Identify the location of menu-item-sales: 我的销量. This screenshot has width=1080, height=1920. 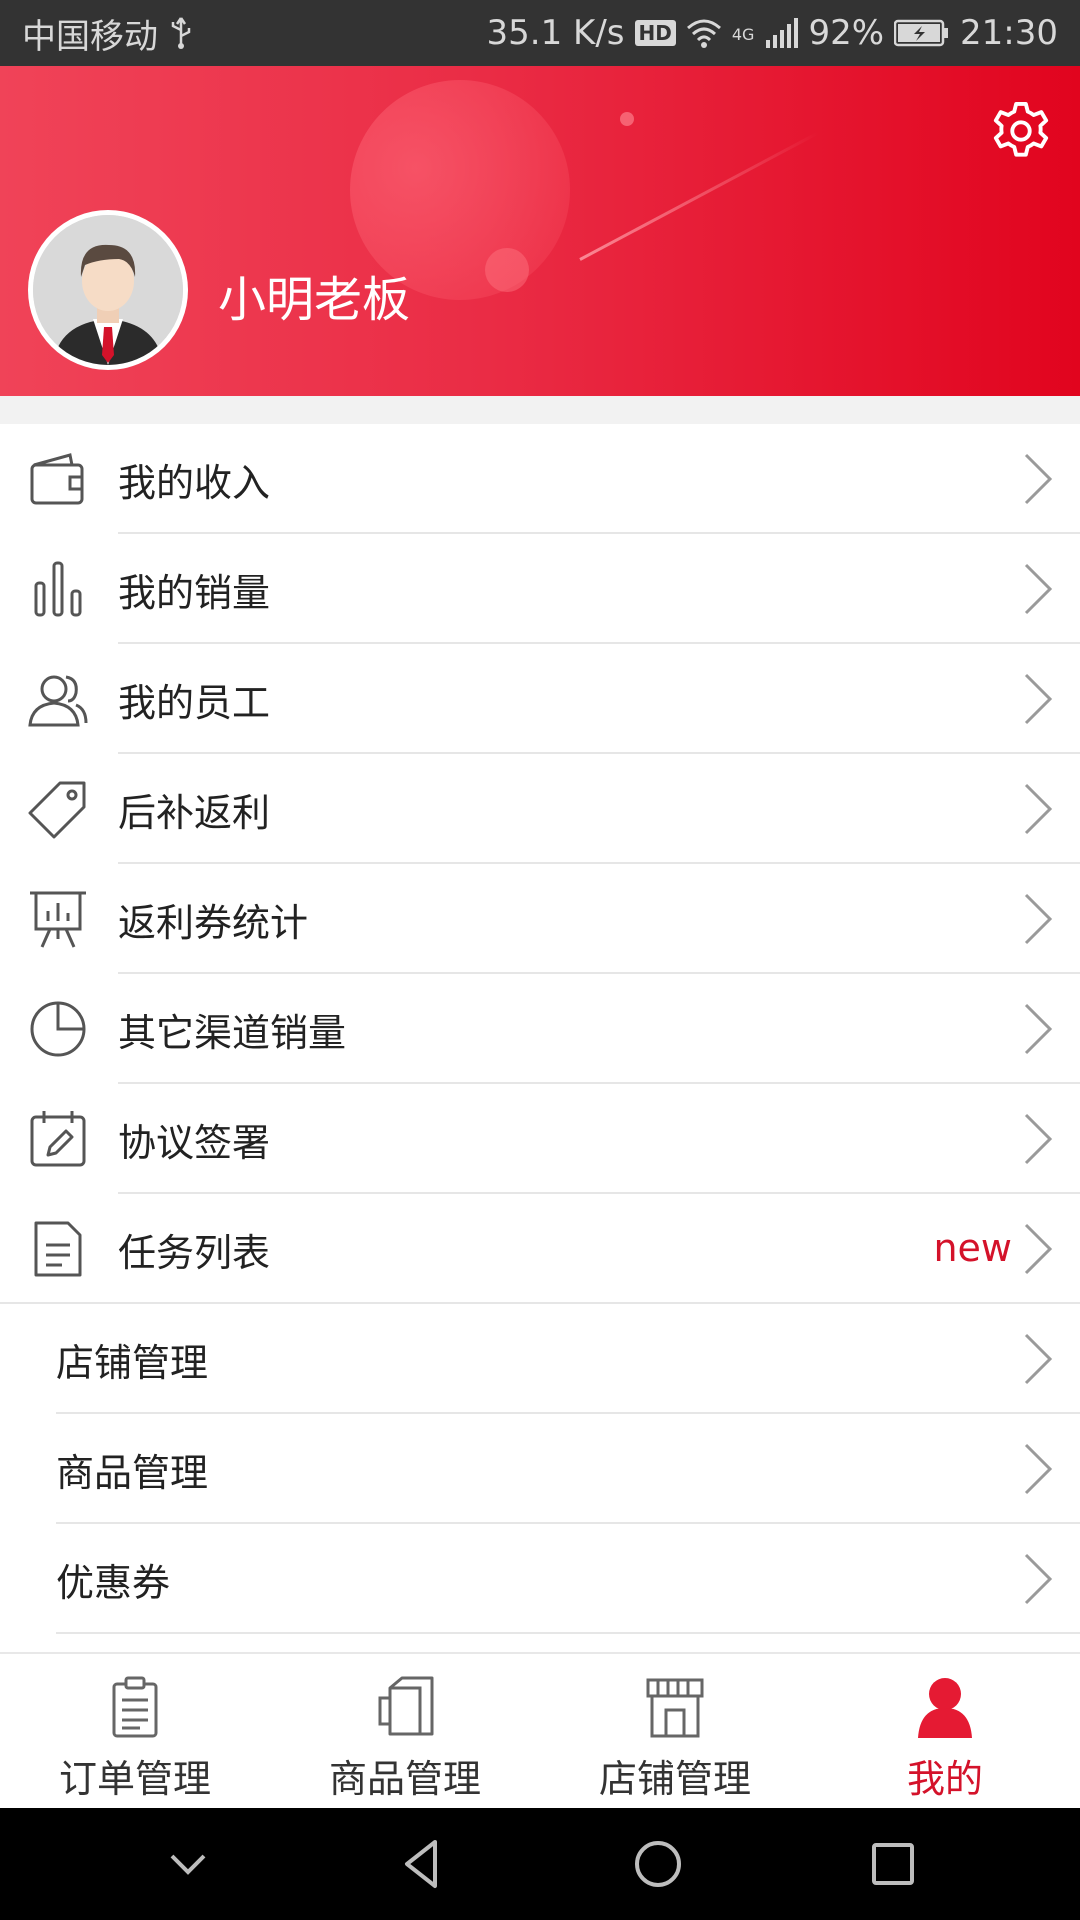
(540, 589).